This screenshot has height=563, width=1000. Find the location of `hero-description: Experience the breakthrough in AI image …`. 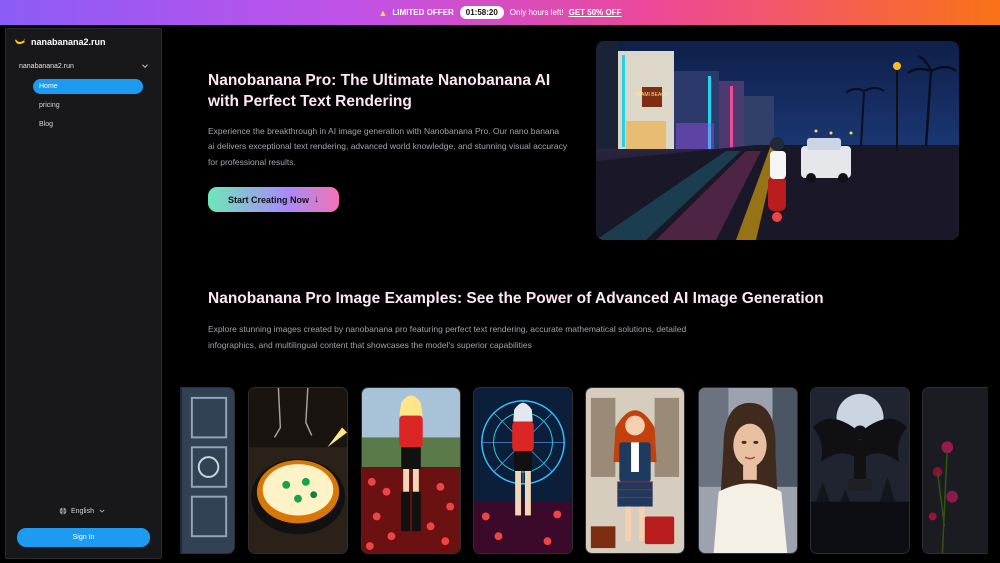

hero-description: Experience the breakthrough in AI image … is located at coordinates (388, 146).